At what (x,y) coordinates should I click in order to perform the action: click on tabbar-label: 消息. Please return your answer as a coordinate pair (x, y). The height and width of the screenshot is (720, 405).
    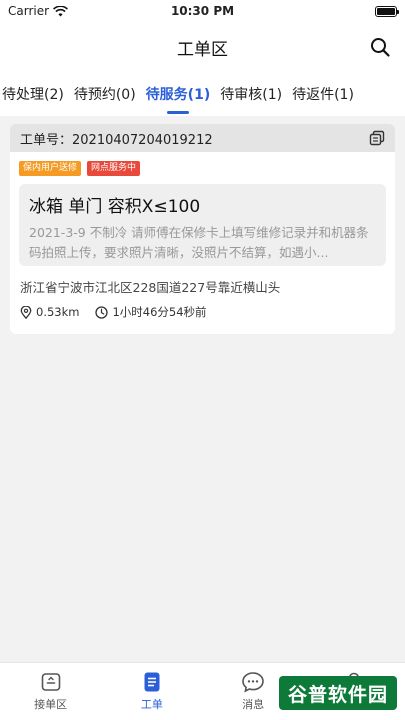
    Looking at the image, I should click on (253, 704).